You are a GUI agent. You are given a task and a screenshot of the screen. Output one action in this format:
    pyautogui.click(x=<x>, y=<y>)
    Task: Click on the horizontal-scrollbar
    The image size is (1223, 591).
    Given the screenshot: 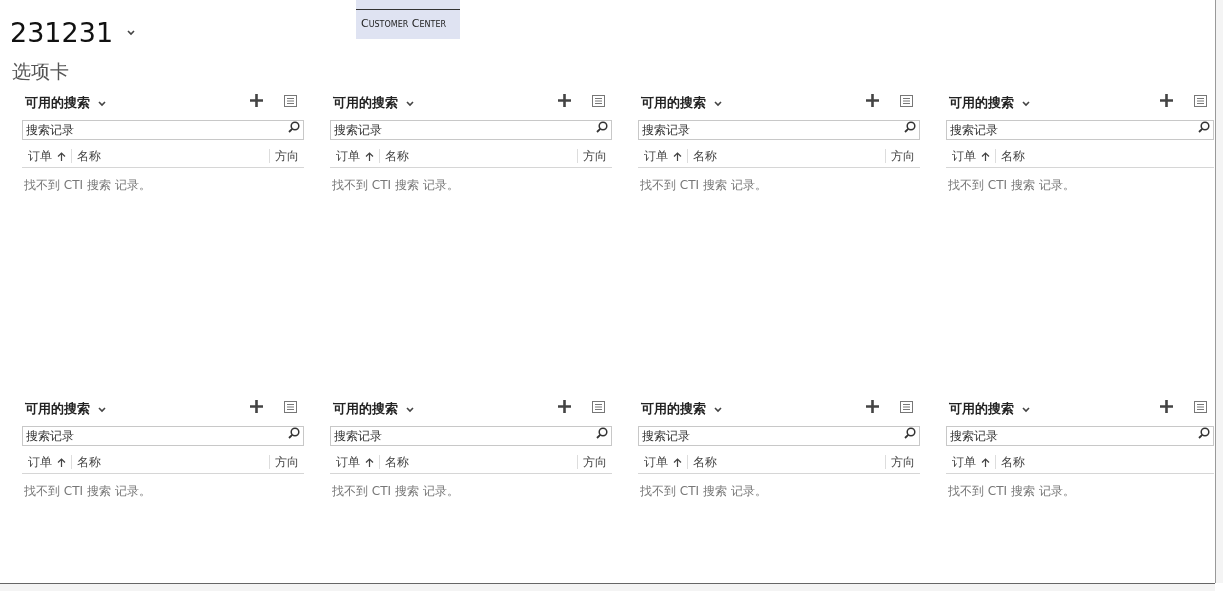 What is the action you would take?
    pyautogui.click(x=607, y=587)
    